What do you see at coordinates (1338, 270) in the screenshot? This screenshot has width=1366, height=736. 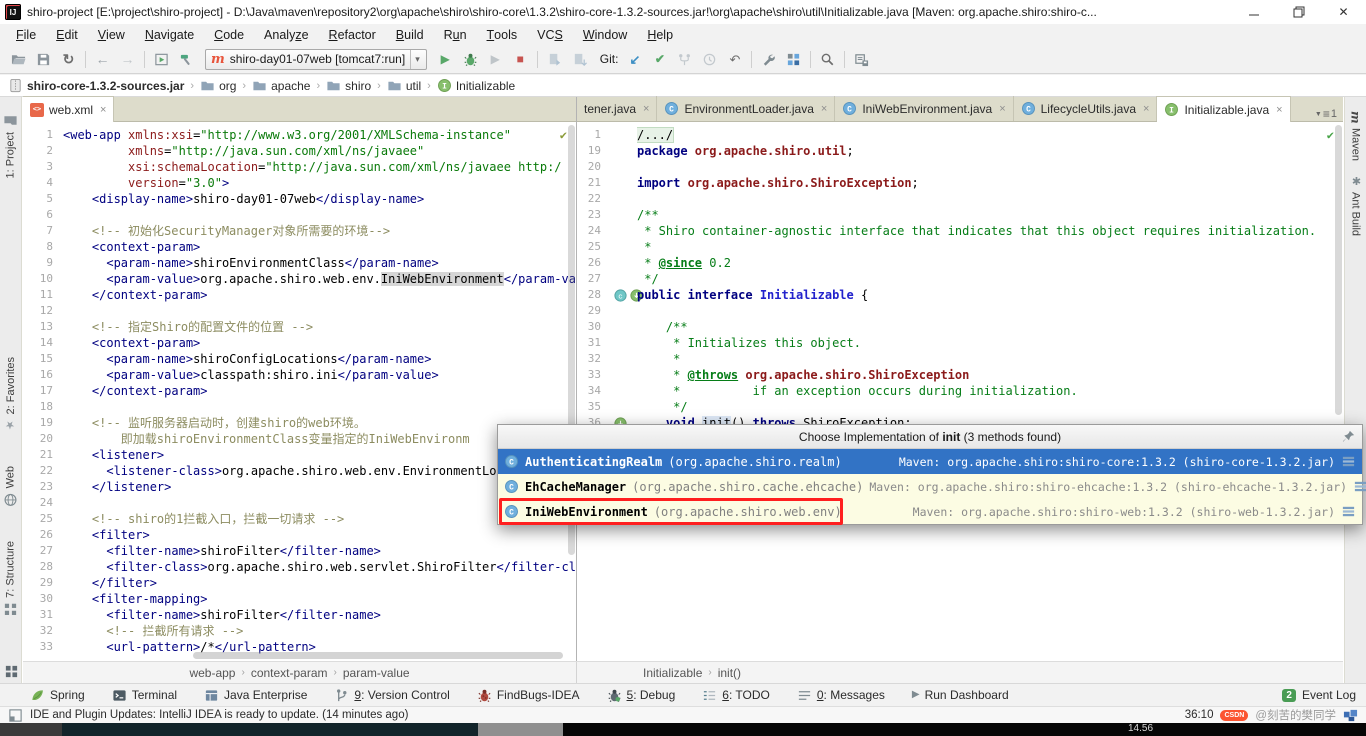 I see `vertical-scrollbar` at bounding box center [1338, 270].